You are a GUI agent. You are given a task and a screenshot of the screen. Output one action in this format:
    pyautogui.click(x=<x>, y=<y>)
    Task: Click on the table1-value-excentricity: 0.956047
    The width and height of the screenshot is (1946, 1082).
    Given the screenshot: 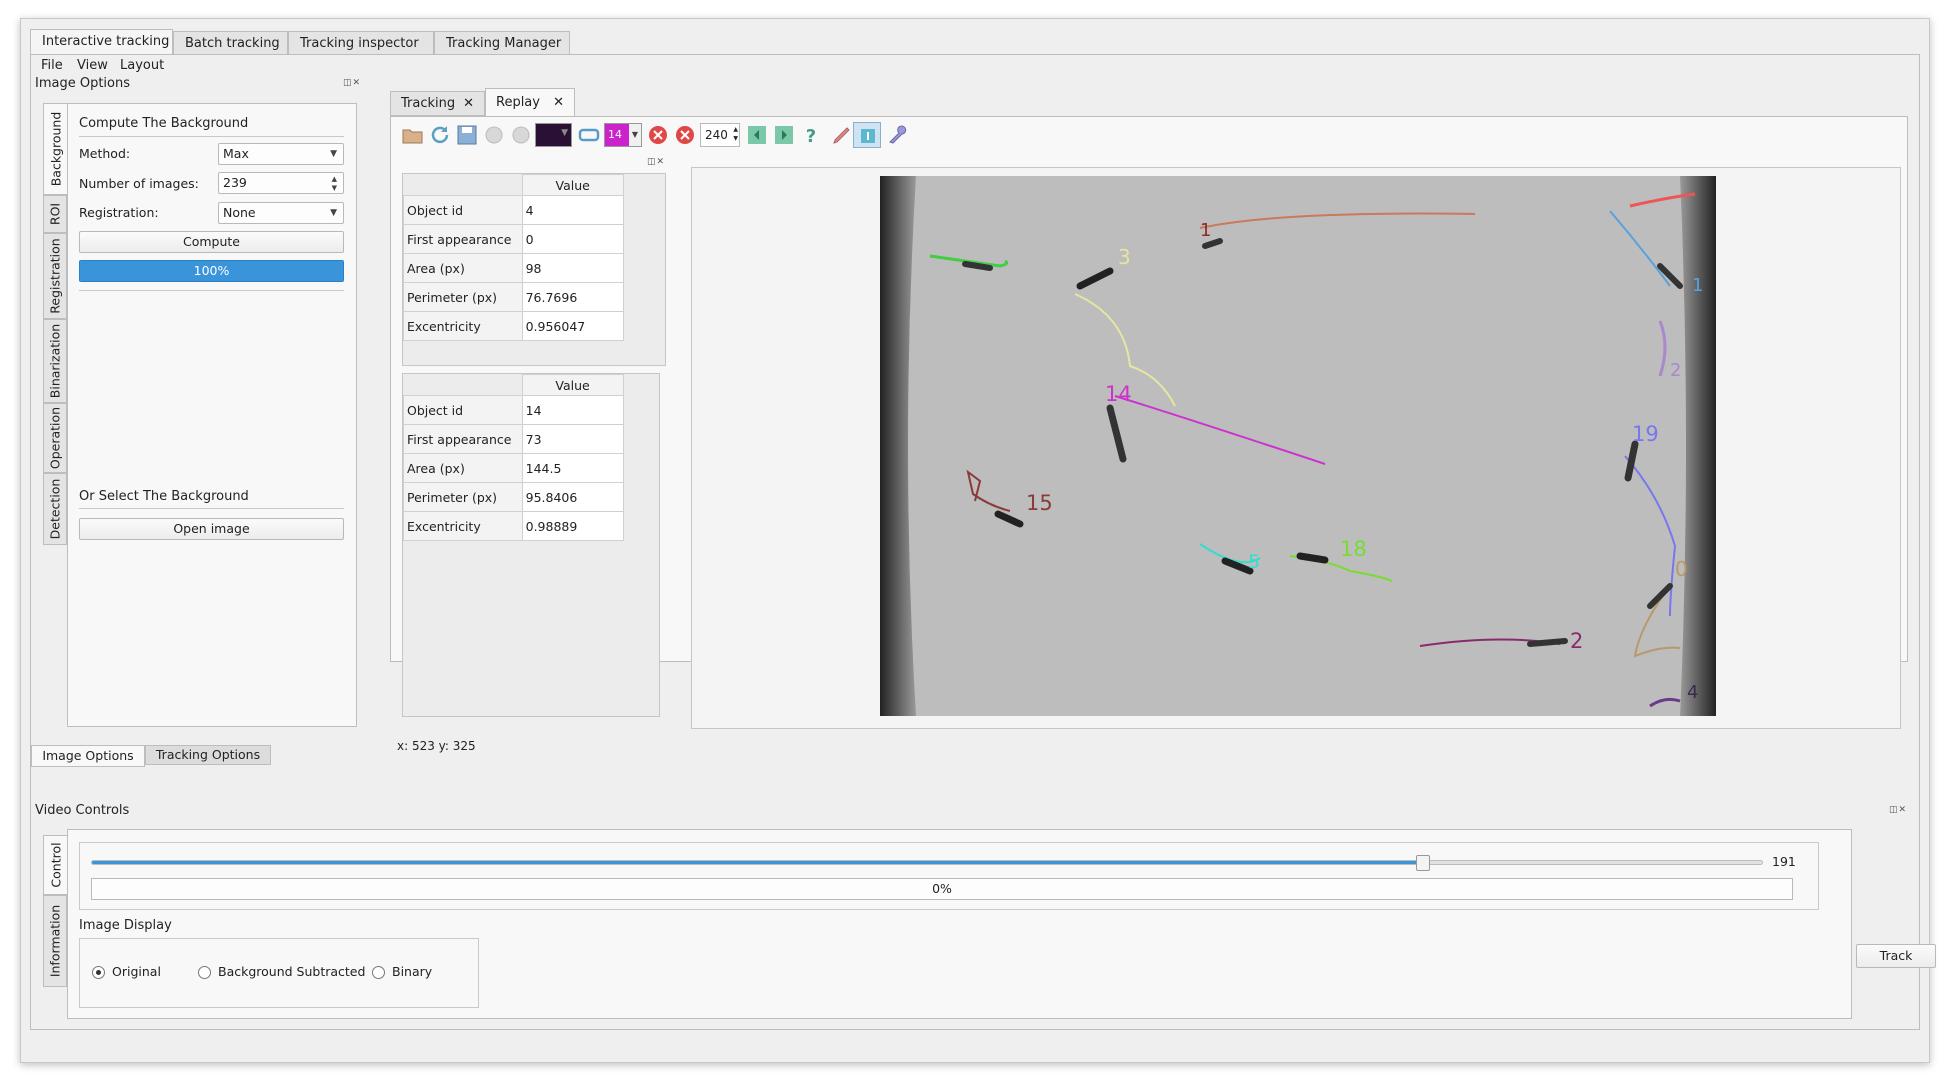 What is the action you would take?
    pyautogui.click(x=572, y=326)
    